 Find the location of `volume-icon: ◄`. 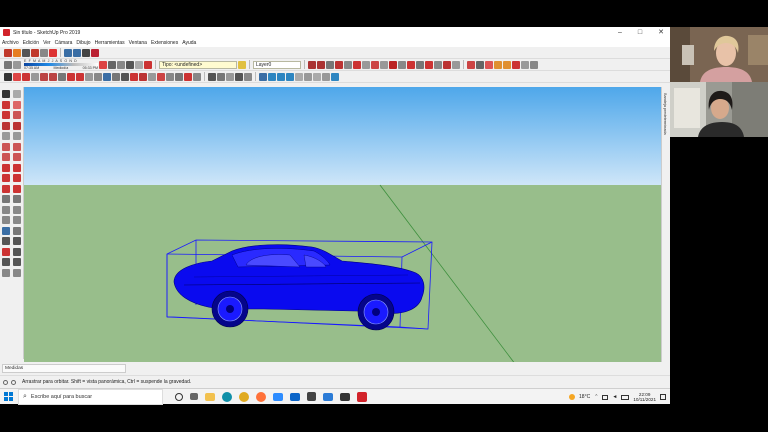

volume-icon: ◄ is located at coordinates (614, 397).